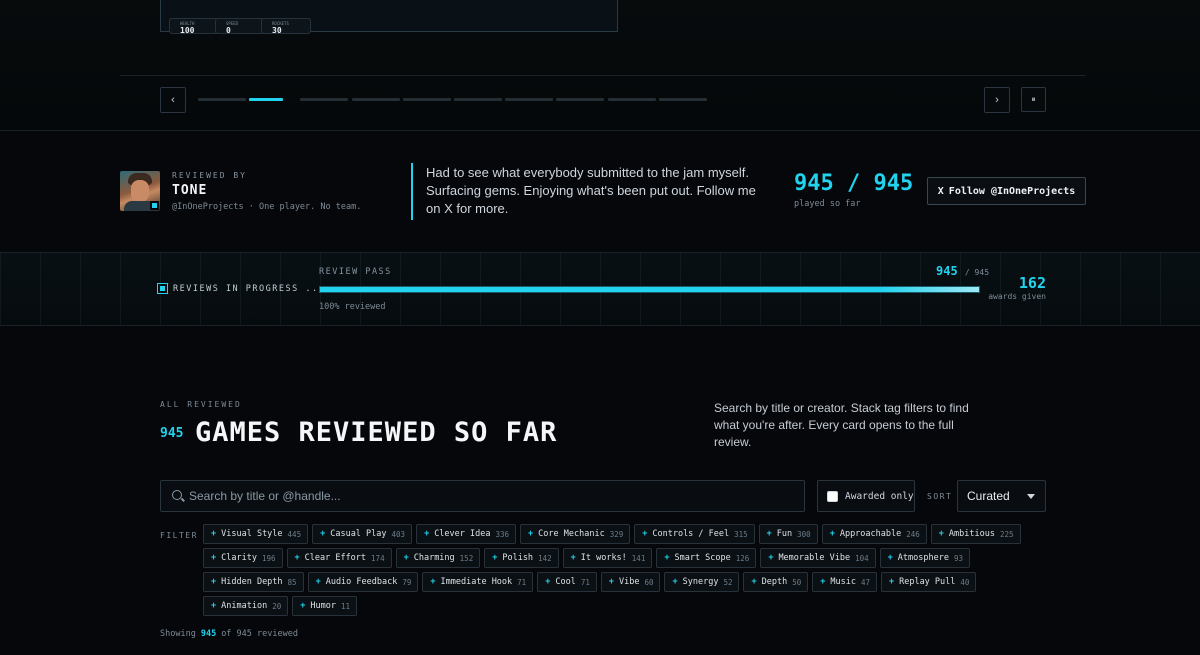 This screenshot has width=1200, height=655. What do you see at coordinates (818, 558) in the screenshot?
I see `tag-filter-chip: + Memorable Vibe 104` at bounding box center [818, 558].